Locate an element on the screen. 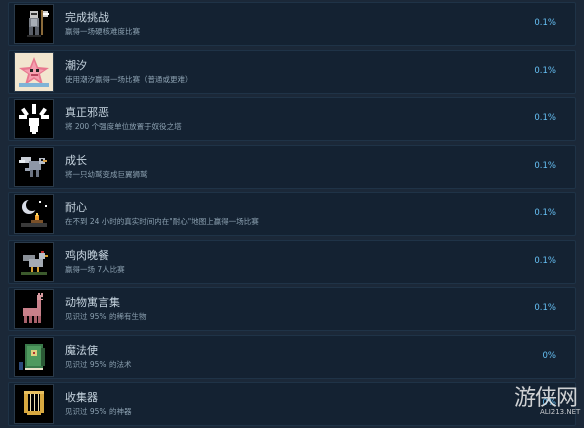 This screenshot has width=584, height=428. achievement-title: 收集器 is located at coordinates (81, 397).